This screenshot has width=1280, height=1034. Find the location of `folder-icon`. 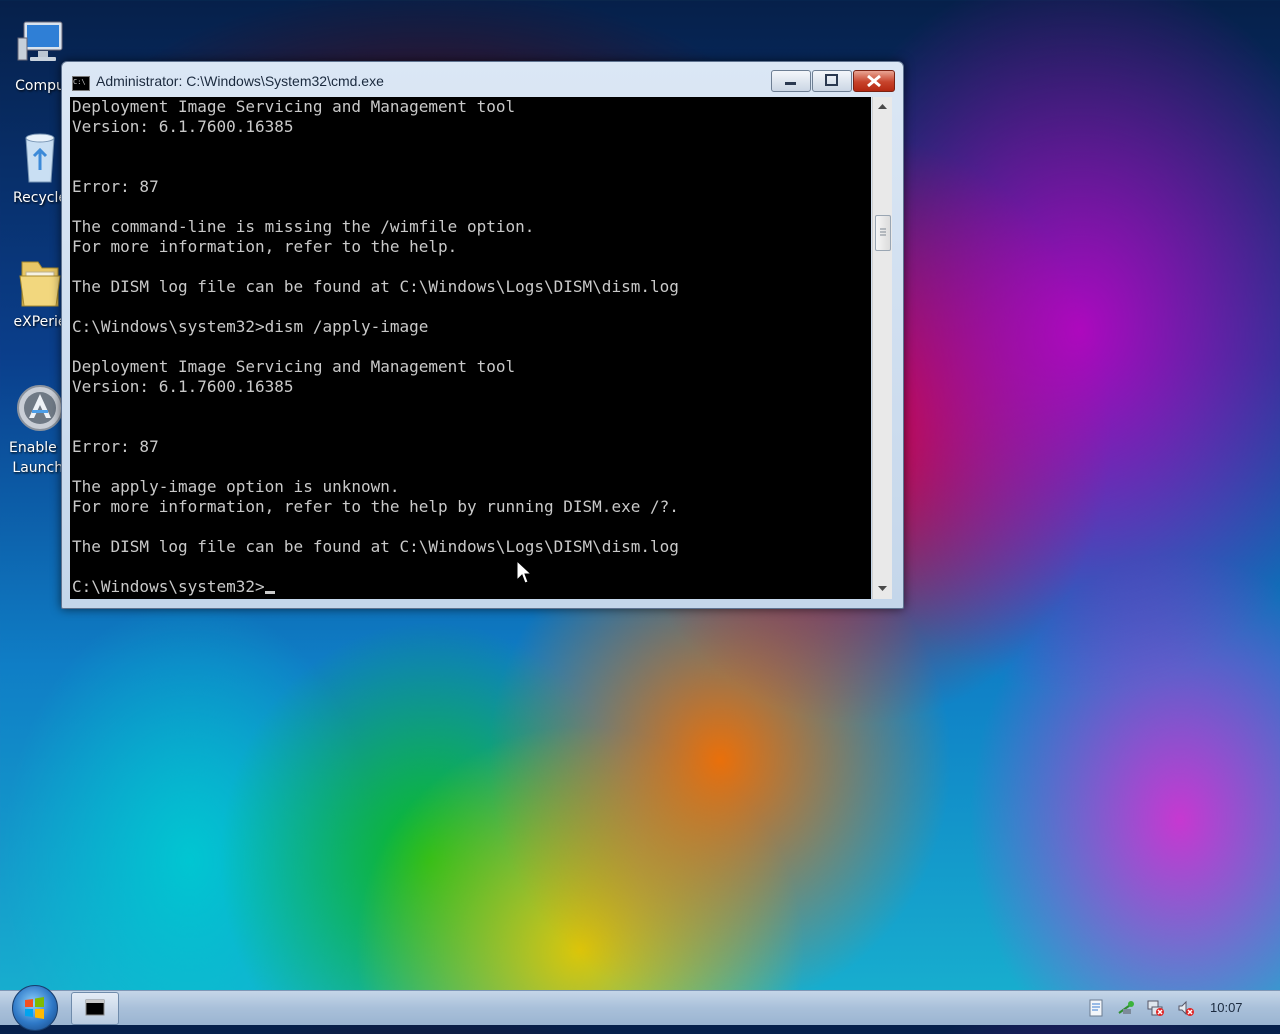

folder-icon is located at coordinates (40, 281).